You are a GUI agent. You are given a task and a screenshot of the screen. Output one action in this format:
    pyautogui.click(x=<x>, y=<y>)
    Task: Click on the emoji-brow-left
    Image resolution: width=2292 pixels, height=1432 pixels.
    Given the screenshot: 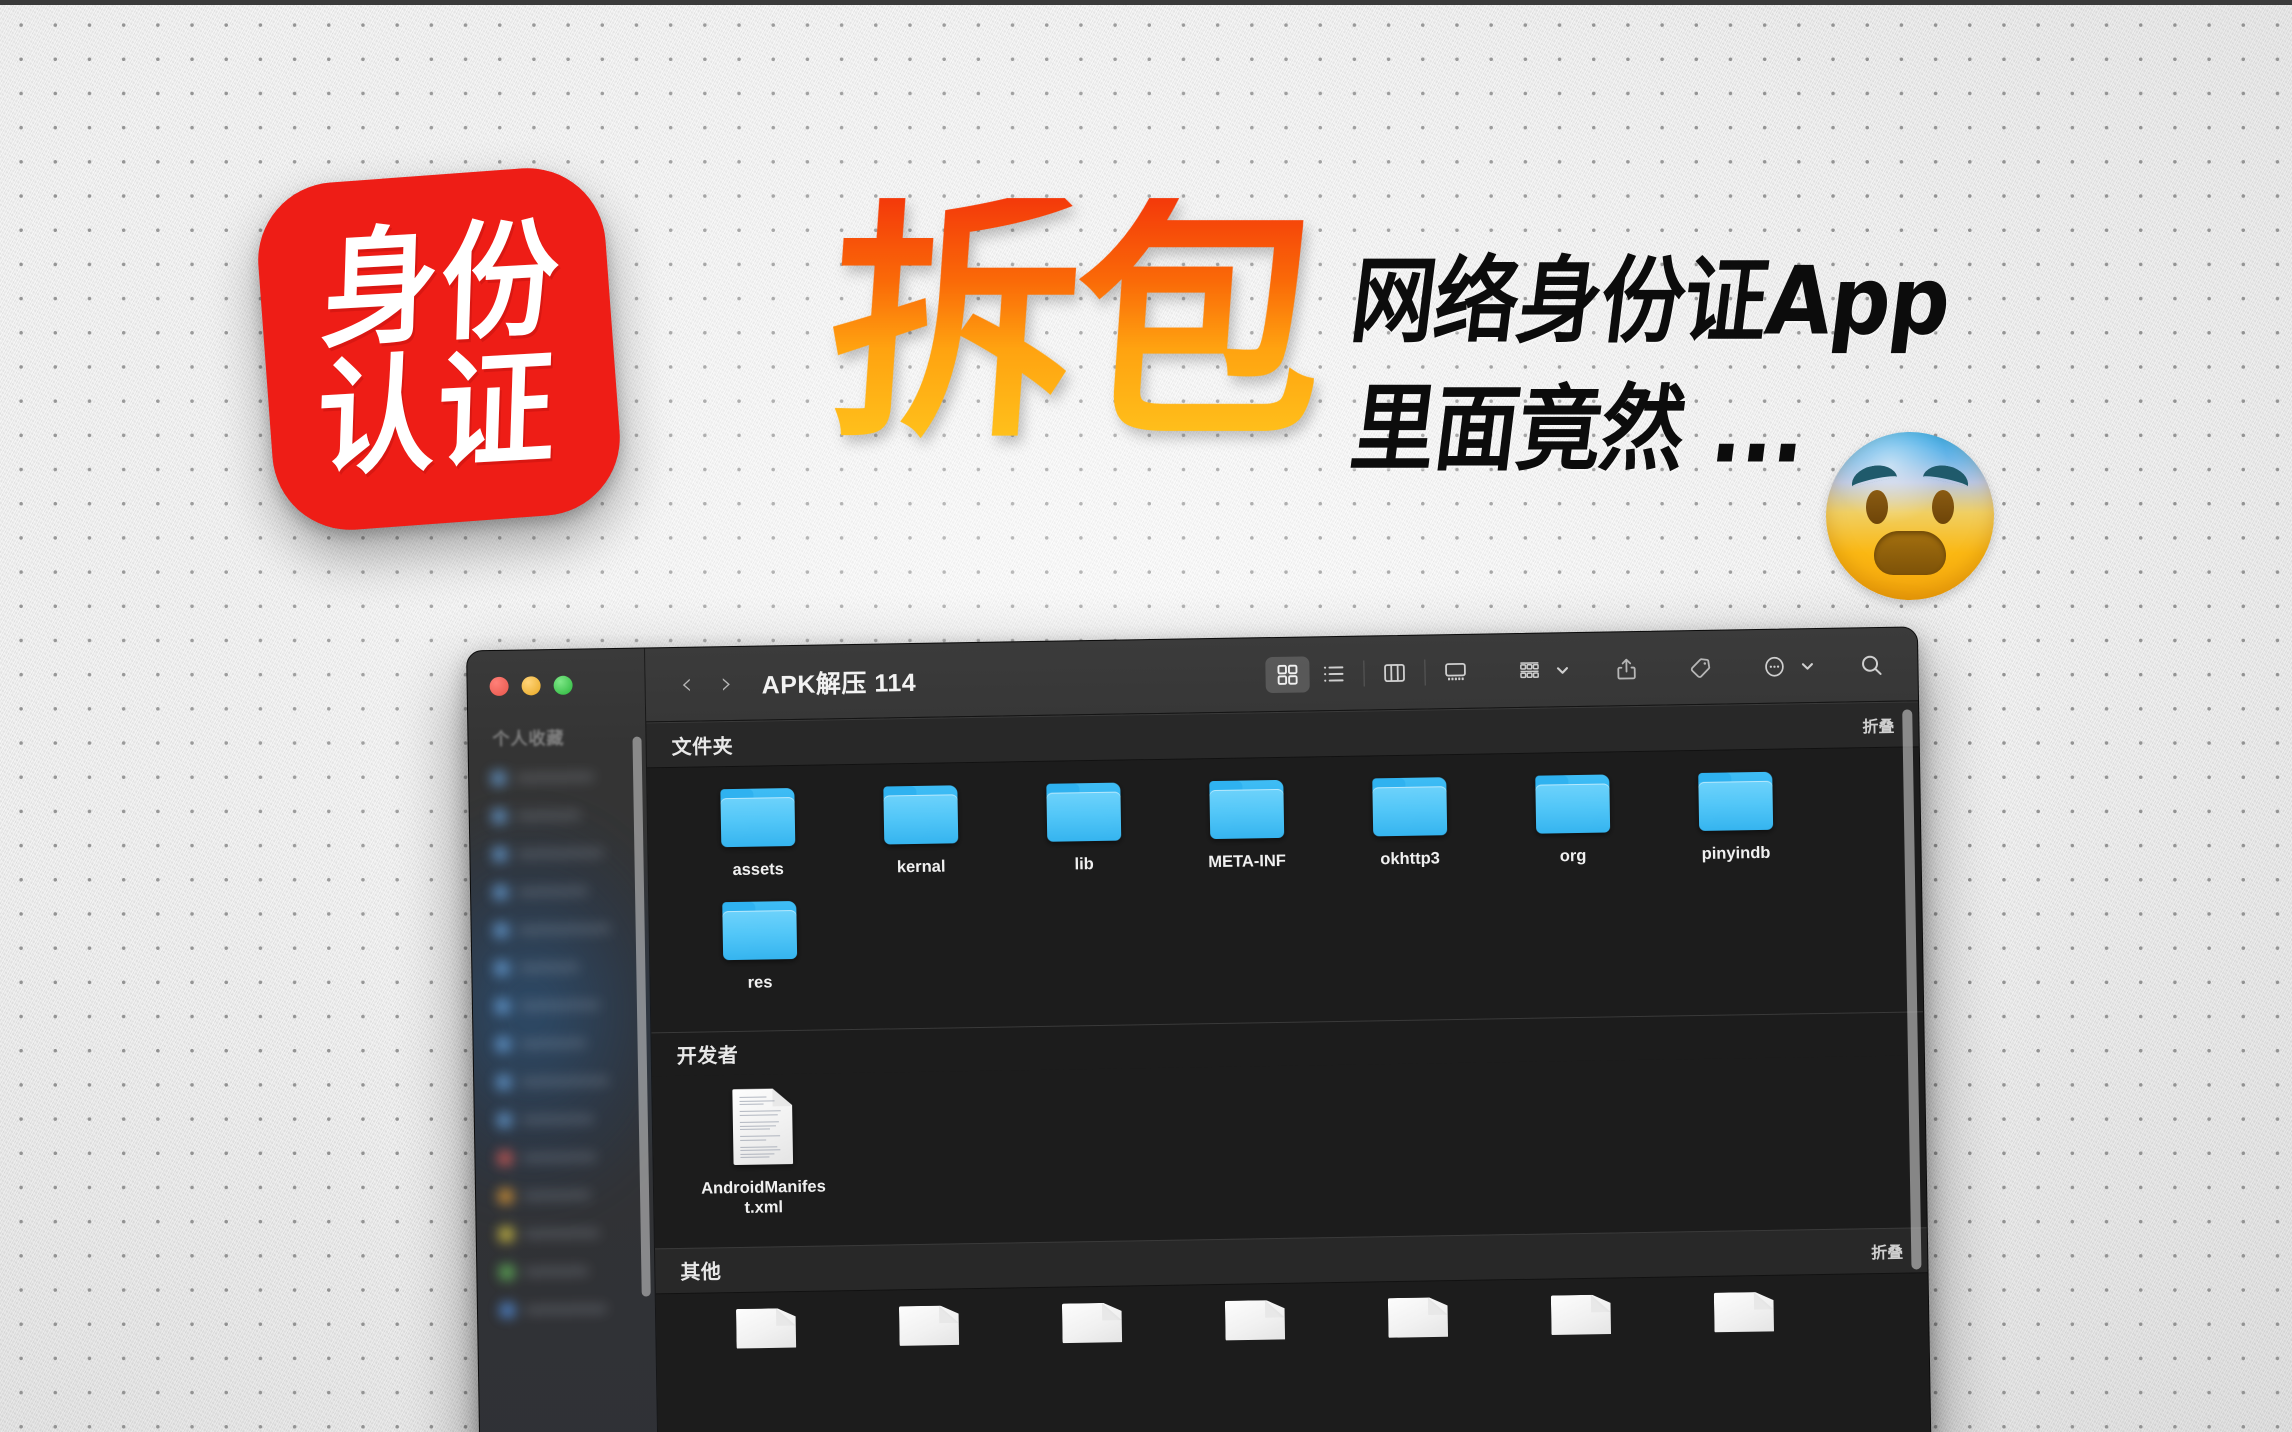 What is the action you would take?
    pyautogui.click(x=1873, y=474)
    